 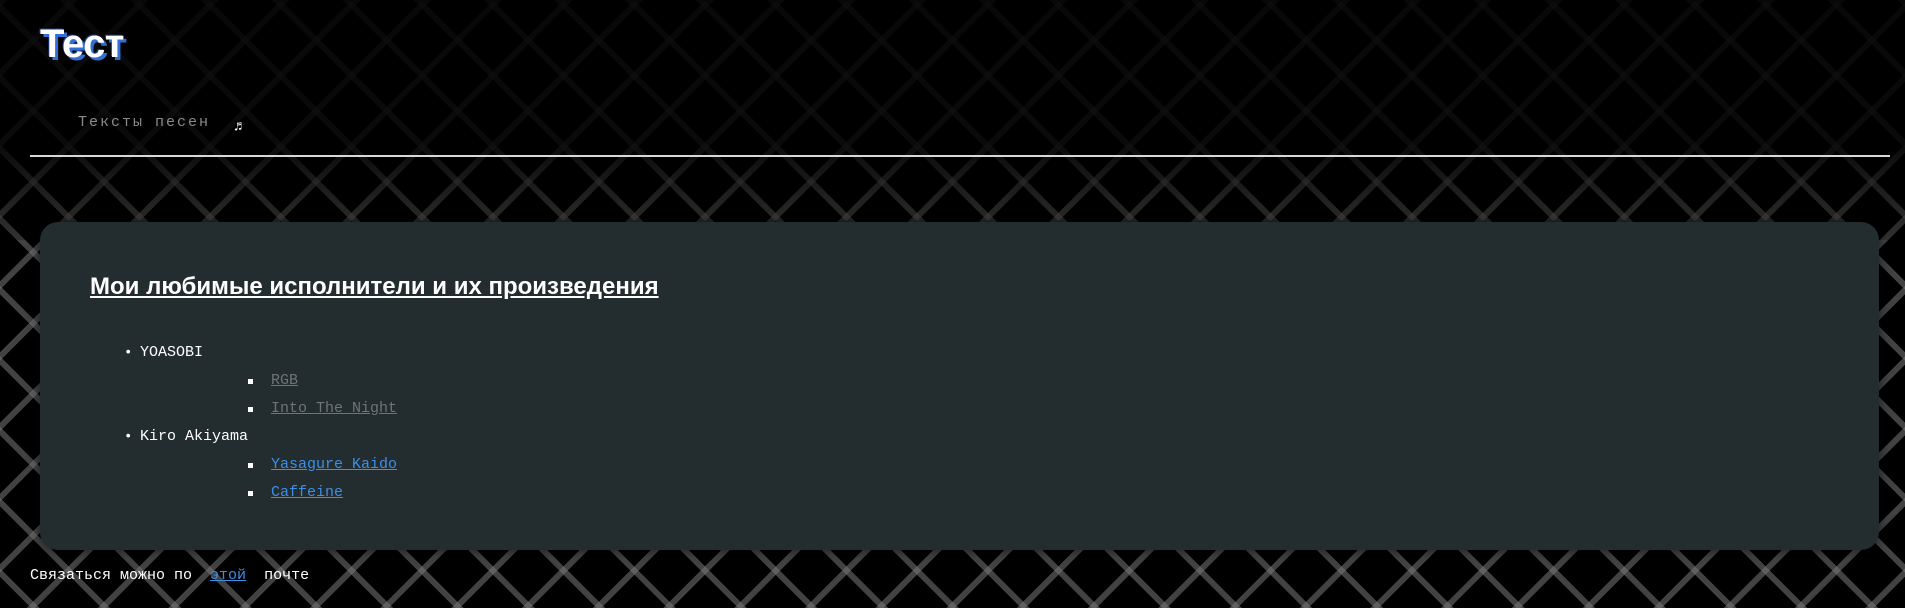 What do you see at coordinates (268, 409) in the screenshot?
I see `song-item: Into The Night` at bounding box center [268, 409].